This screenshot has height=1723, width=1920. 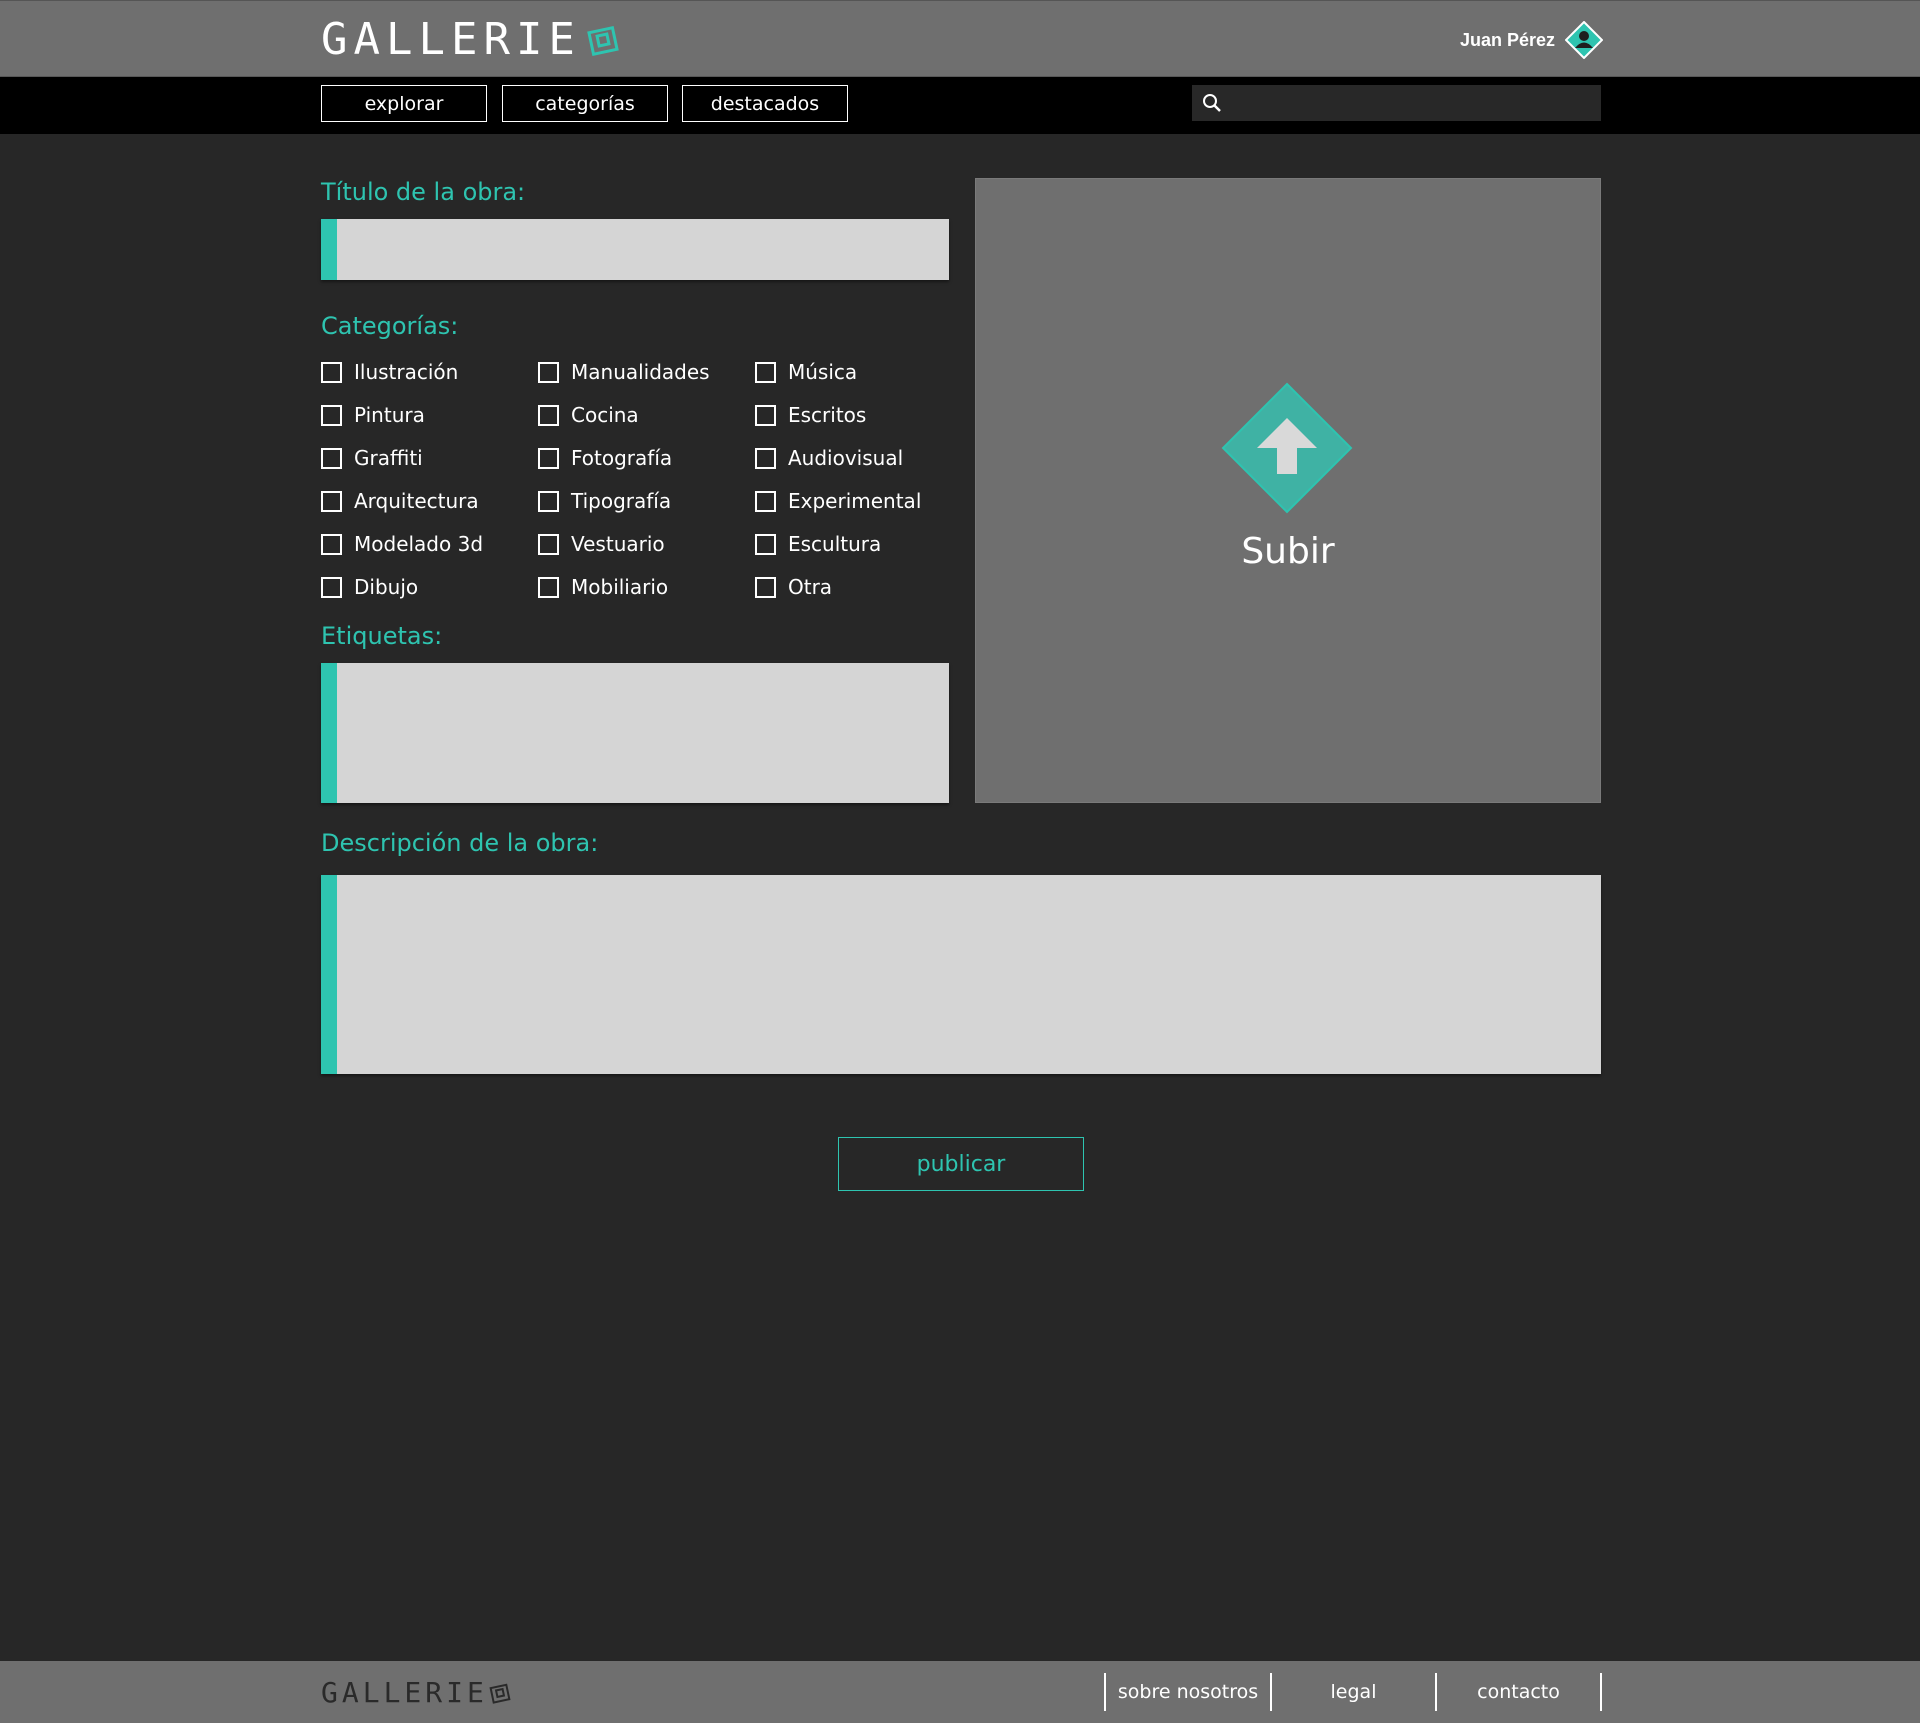 I want to click on category-option: Cocina, so click(x=588, y=415).